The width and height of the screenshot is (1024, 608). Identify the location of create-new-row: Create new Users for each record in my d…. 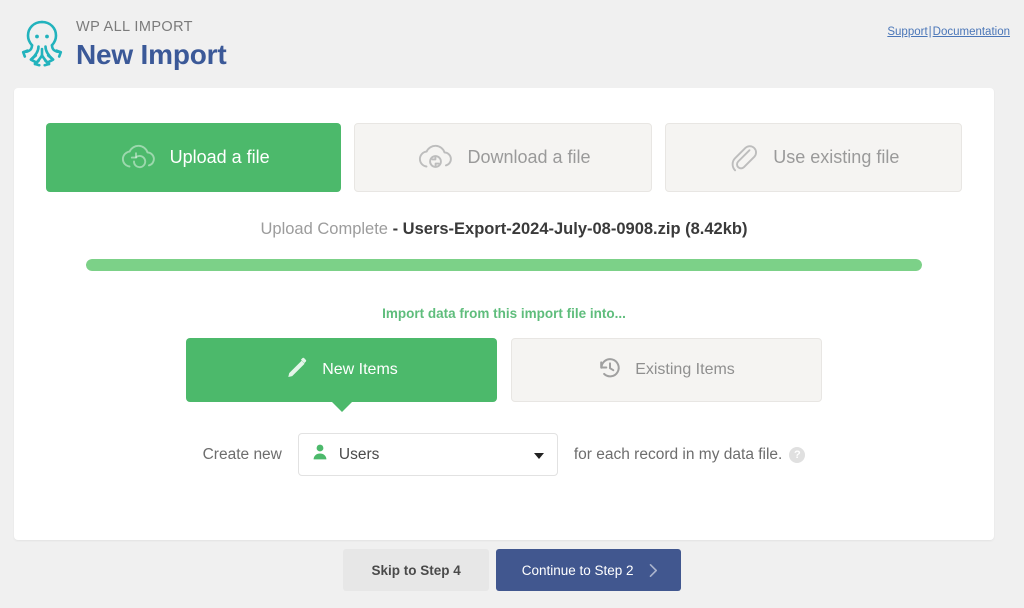
(504, 454).